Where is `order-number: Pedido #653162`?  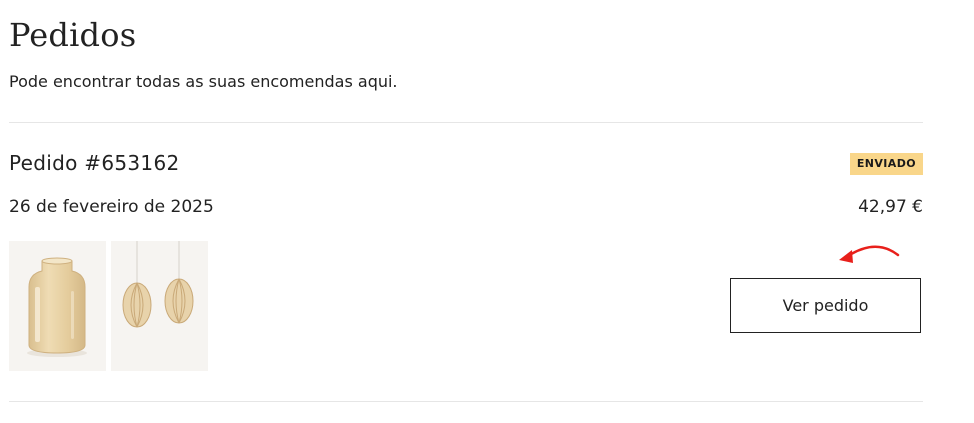
order-number: Pedido #653162 is located at coordinates (94, 163).